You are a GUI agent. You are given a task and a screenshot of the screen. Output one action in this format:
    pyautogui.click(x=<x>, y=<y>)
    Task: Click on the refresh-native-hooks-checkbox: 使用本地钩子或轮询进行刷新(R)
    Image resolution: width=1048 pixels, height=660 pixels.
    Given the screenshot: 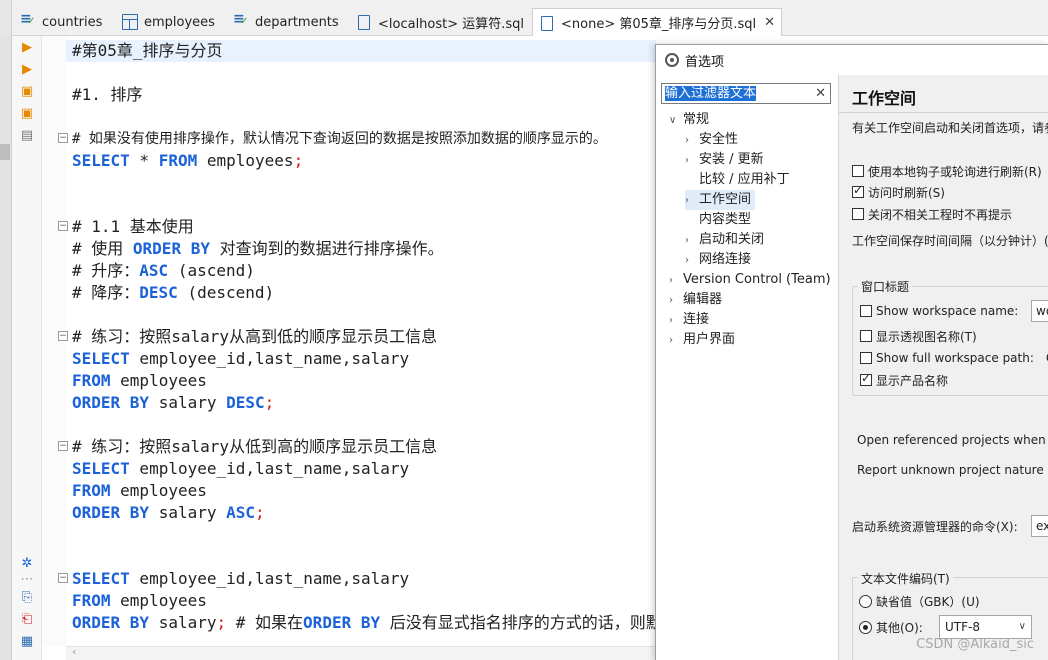 What is the action you would take?
    pyautogui.click(x=947, y=171)
    